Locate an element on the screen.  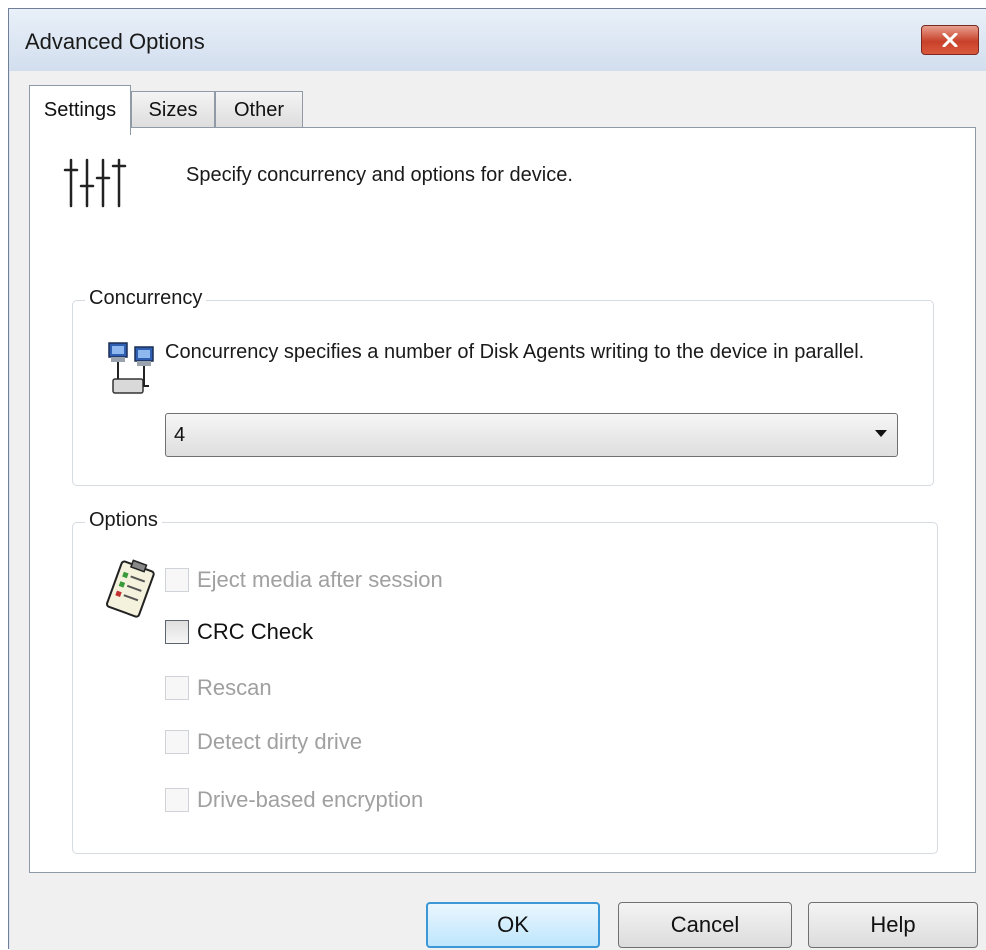
tab-sizes: Sizes is located at coordinates (173, 110).